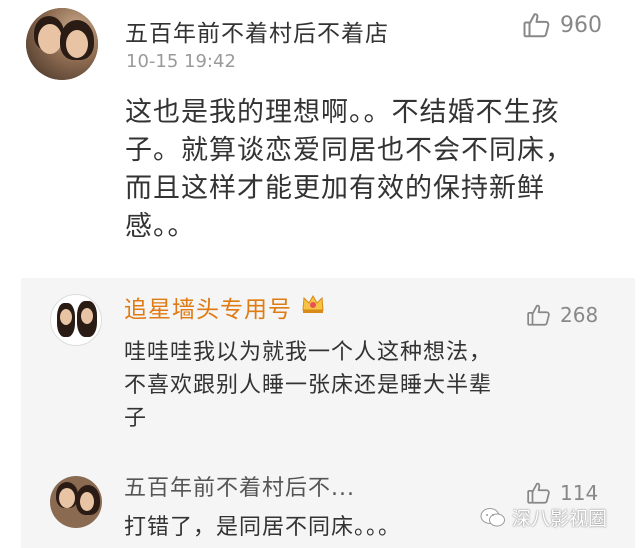 Image resolution: width=640 pixels, height=548 pixels. What do you see at coordinates (263, 527) in the screenshot?
I see `reply-text: 打错了，是同居不同床。。。` at bounding box center [263, 527].